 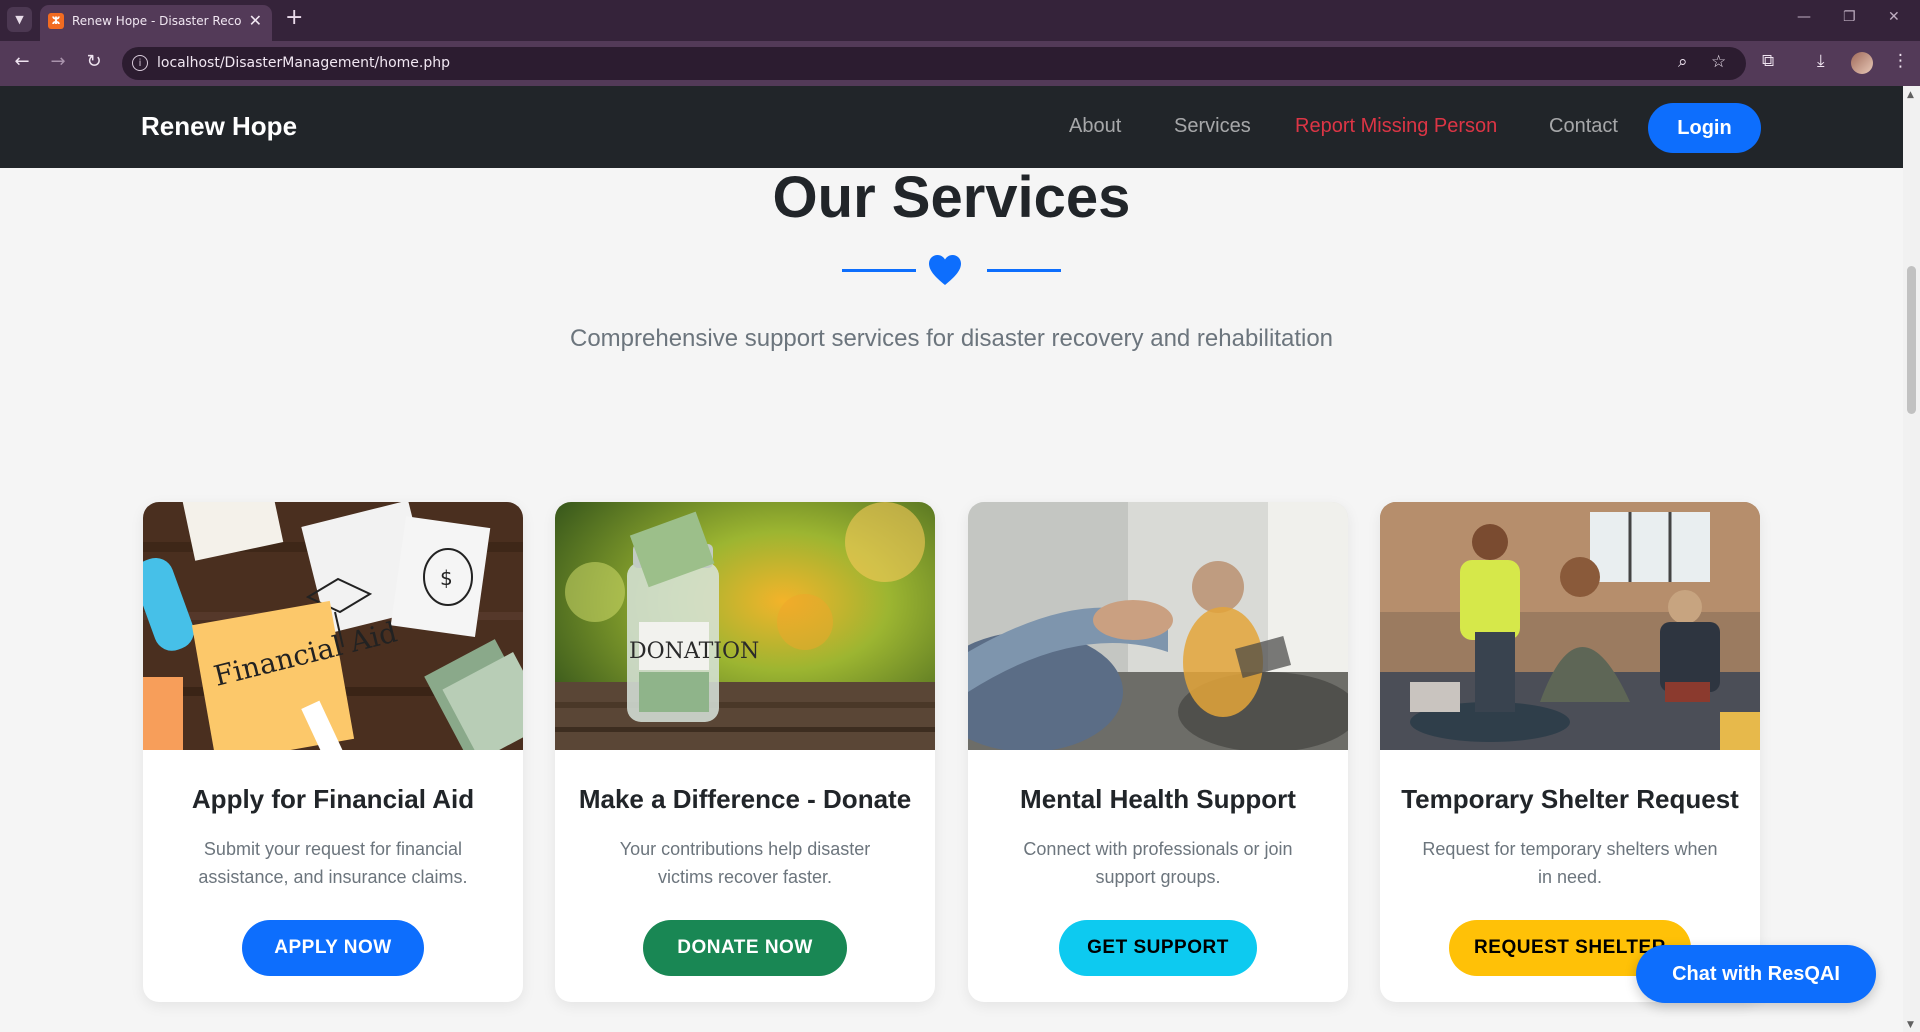 What do you see at coordinates (1862, 63) in the screenshot?
I see `profile-avatar` at bounding box center [1862, 63].